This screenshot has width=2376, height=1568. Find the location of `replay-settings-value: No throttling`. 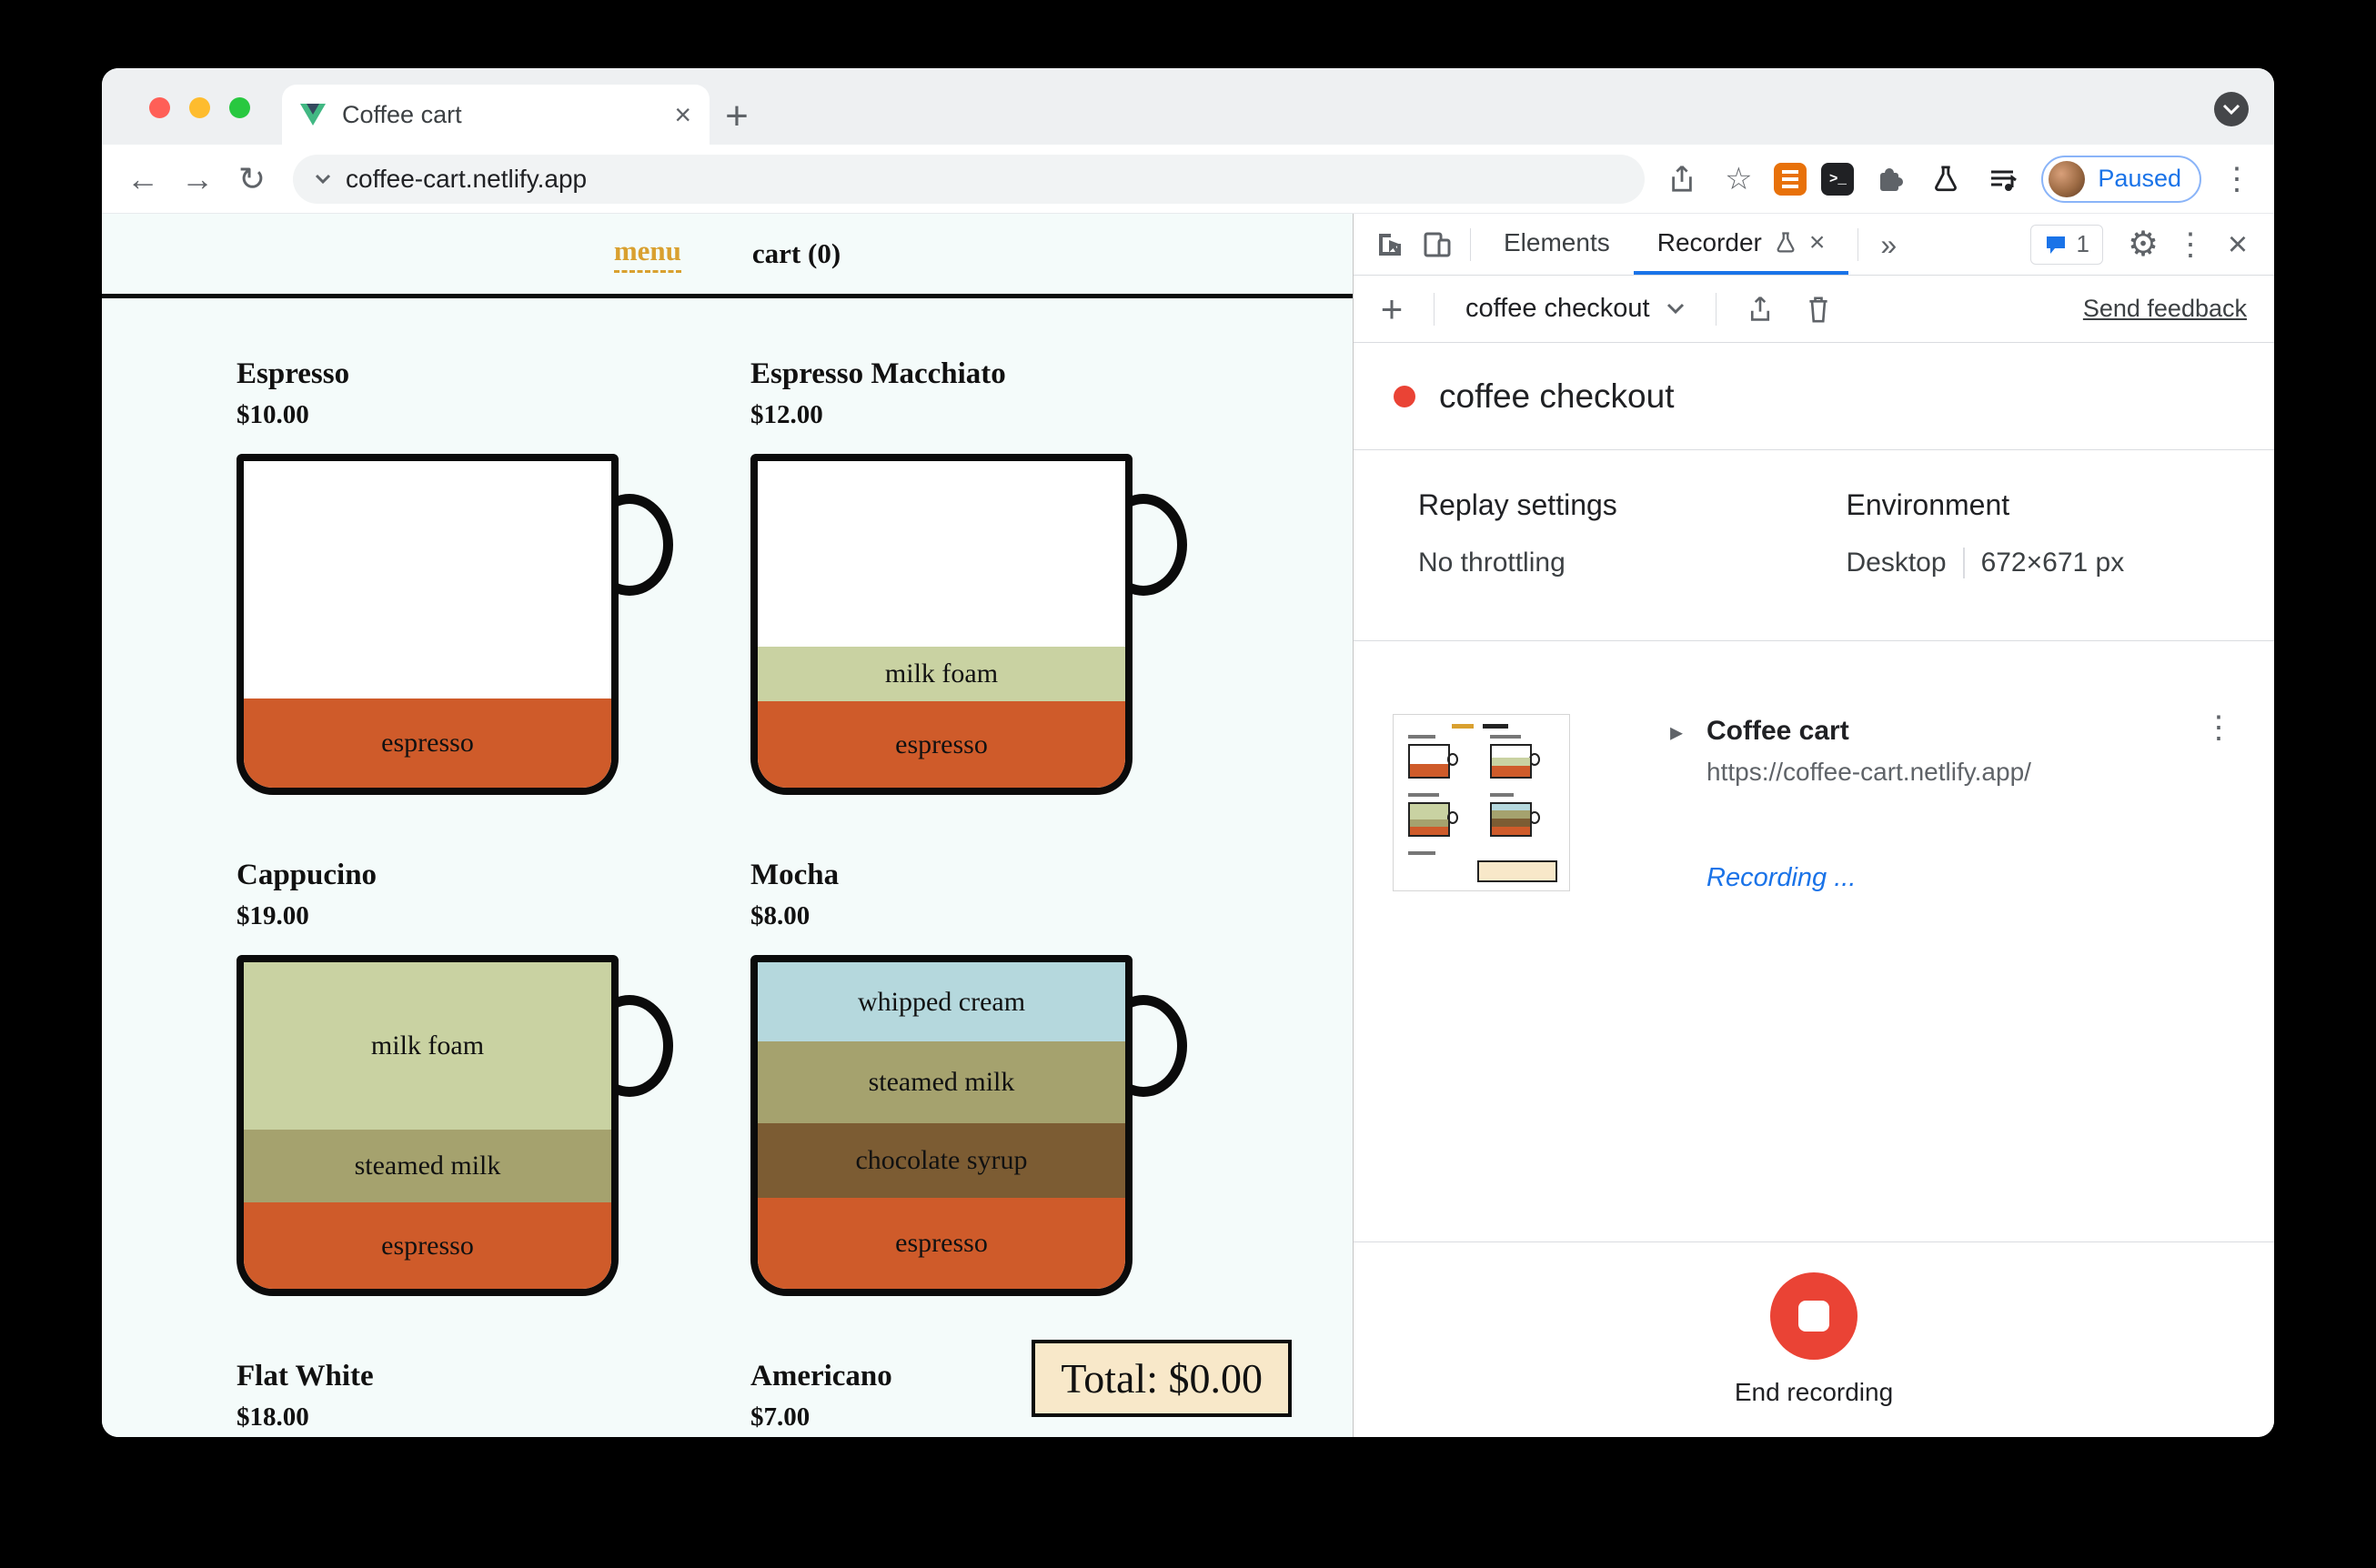

replay-settings-value: No throttling is located at coordinates (1632, 563).